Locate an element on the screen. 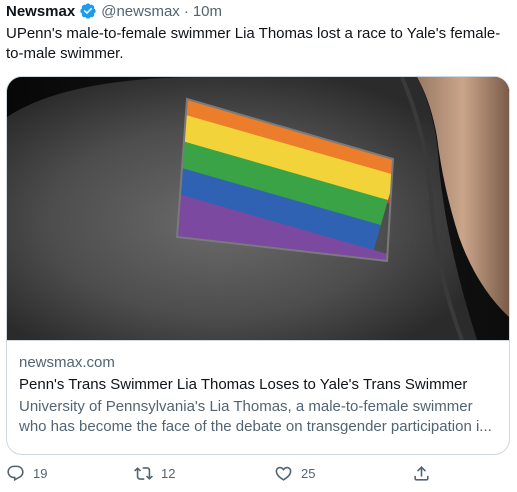 This screenshot has width=517, height=492. reply-count: 19 is located at coordinates (40, 473).